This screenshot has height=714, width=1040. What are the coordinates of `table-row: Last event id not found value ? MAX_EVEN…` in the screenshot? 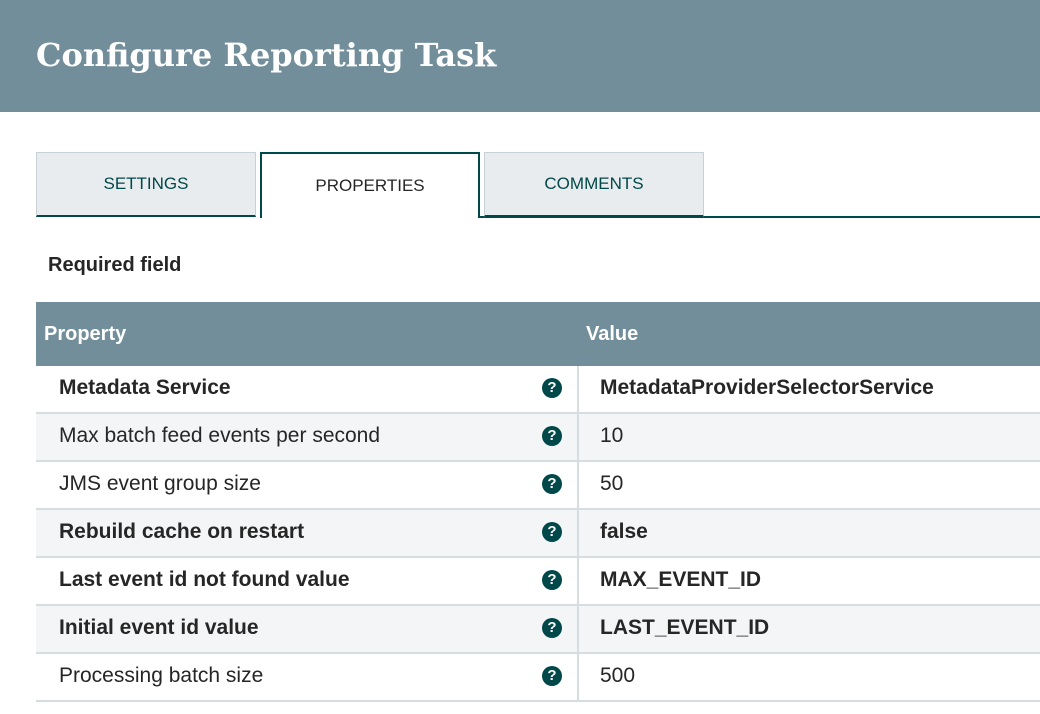 It's located at (538, 582).